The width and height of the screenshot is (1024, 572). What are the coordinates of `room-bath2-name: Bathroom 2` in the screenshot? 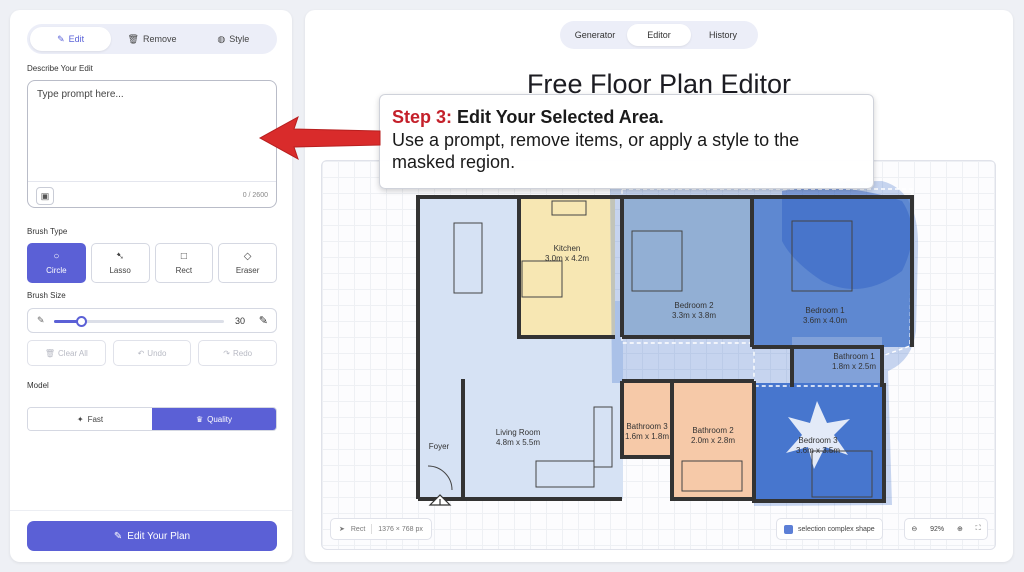 It's located at (713, 430).